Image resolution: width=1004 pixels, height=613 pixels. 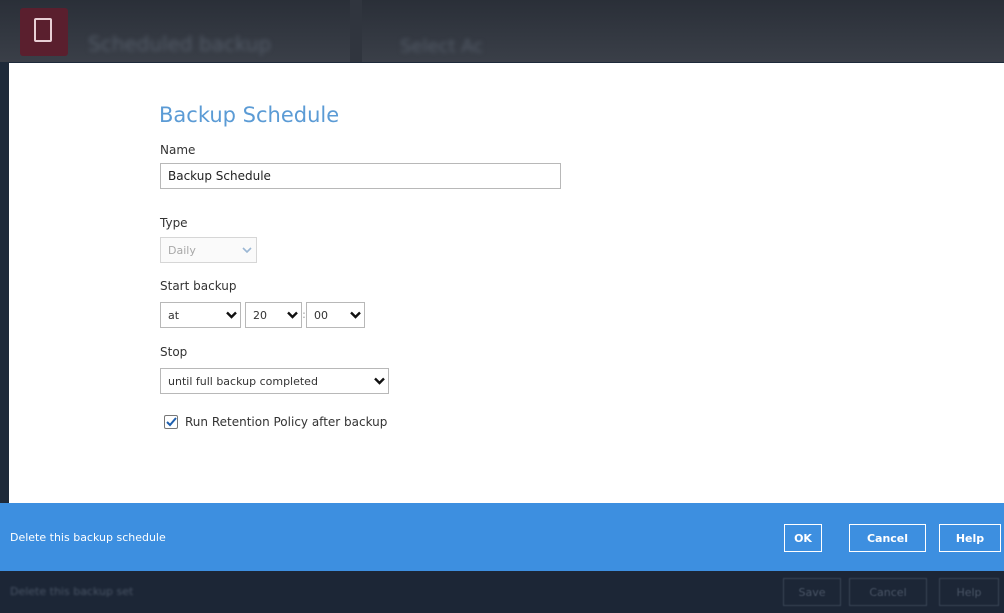 What do you see at coordinates (888, 592) in the screenshot?
I see `background-cancel-button: Cancel` at bounding box center [888, 592].